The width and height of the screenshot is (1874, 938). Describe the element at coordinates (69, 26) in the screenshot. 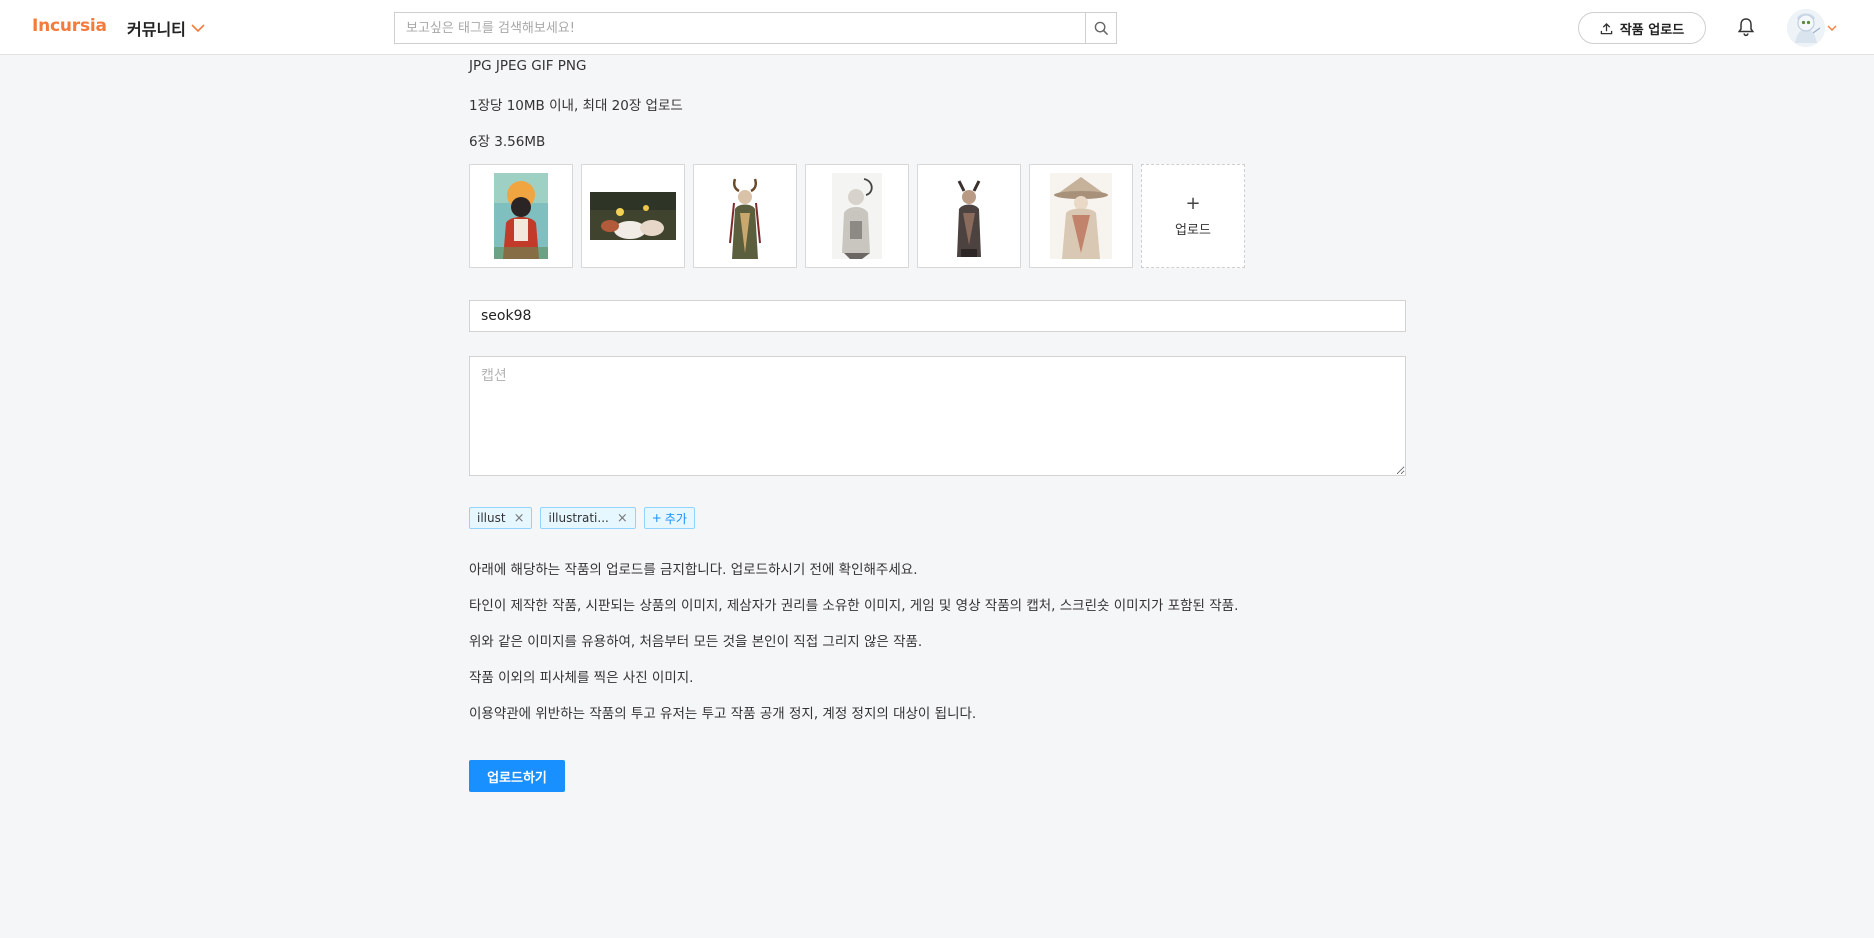

I see `site-logo: Incursia` at that location.